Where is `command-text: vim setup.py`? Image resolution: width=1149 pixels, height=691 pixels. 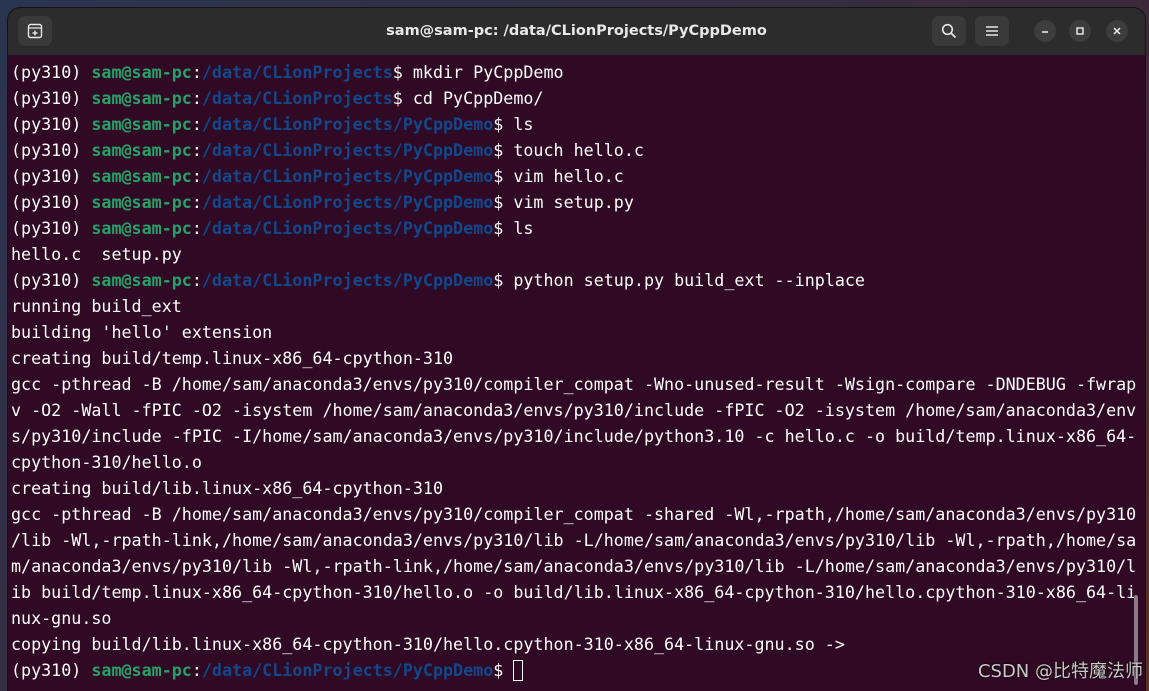 command-text: vim setup.py is located at coordinates (573, 202).